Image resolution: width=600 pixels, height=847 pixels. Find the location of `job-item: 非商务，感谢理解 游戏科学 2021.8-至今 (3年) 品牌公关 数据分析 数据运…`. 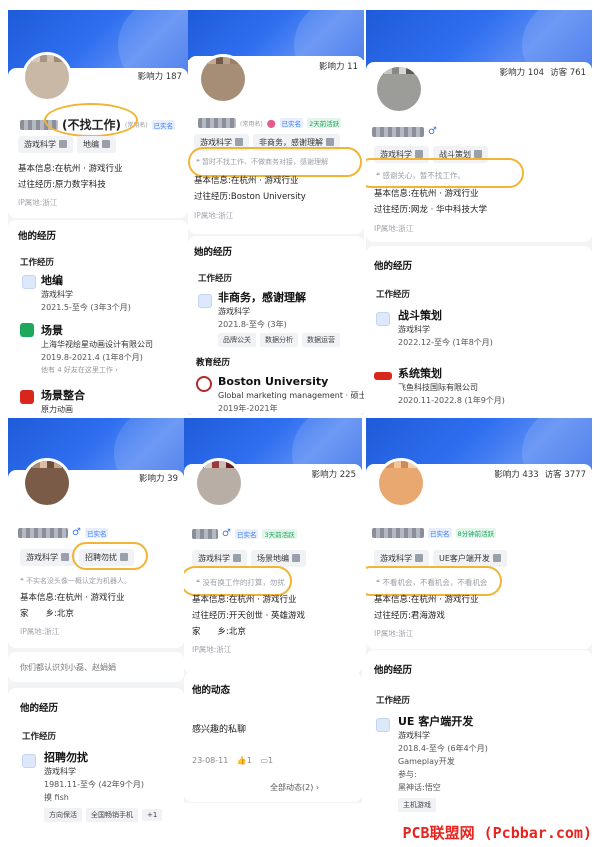

job-item: 非商务，感谢理解 游戏科学 2021.8-至今 (3年) 品牌公关 数据分析 数据运… is located at coordinates (281, 318).